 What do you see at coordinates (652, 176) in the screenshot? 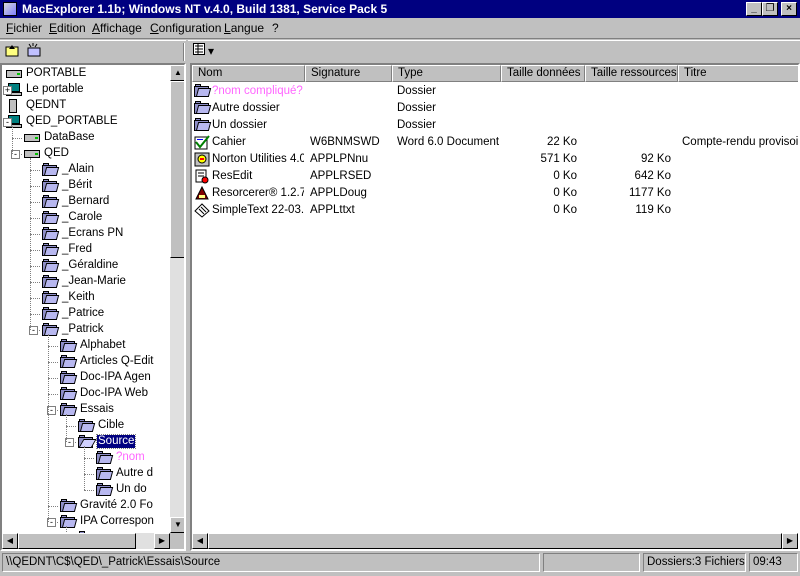
I see `cell-res-size: 642 Ko` at bounding box center [652, 176].